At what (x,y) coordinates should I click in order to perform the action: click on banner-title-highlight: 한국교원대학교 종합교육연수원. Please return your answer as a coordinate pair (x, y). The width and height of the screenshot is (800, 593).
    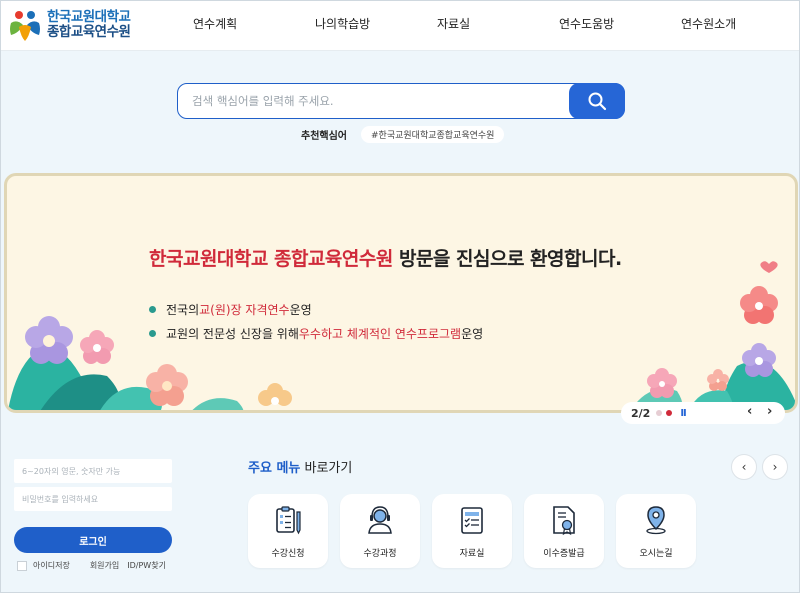
    Looking at the image, I should click on (271, 259).